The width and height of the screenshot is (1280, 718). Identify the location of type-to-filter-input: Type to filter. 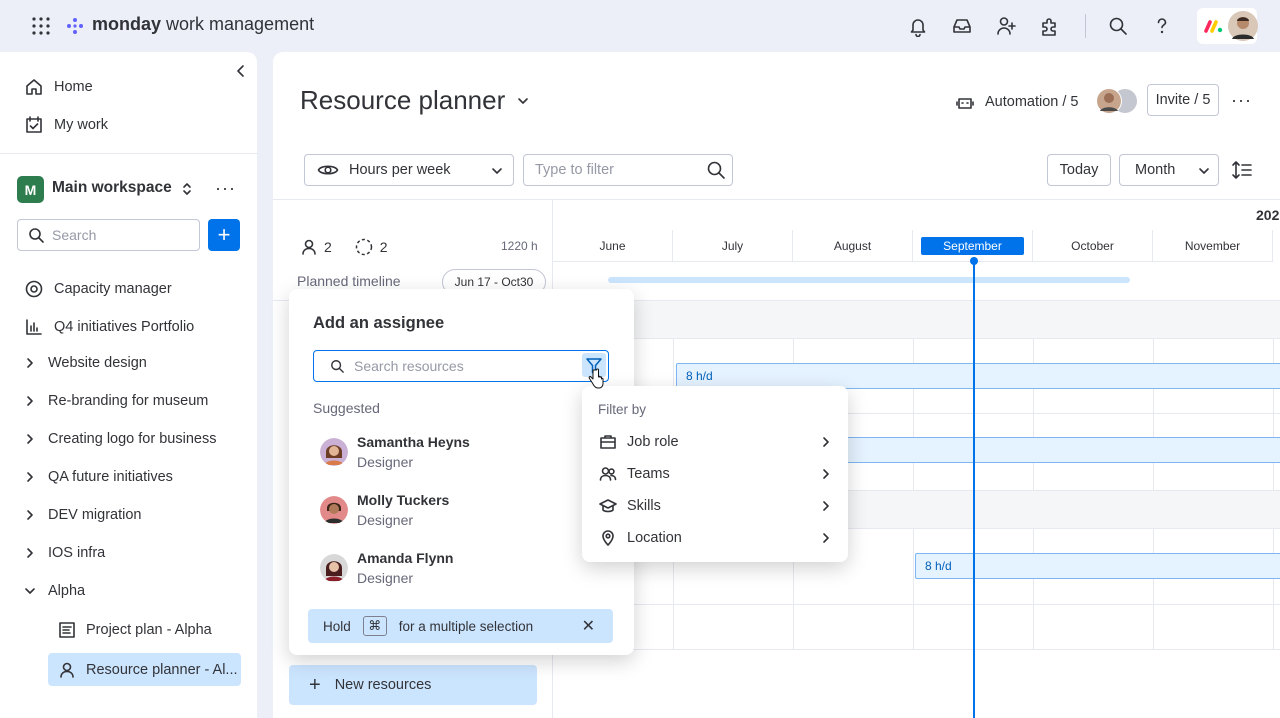
(628, 170).